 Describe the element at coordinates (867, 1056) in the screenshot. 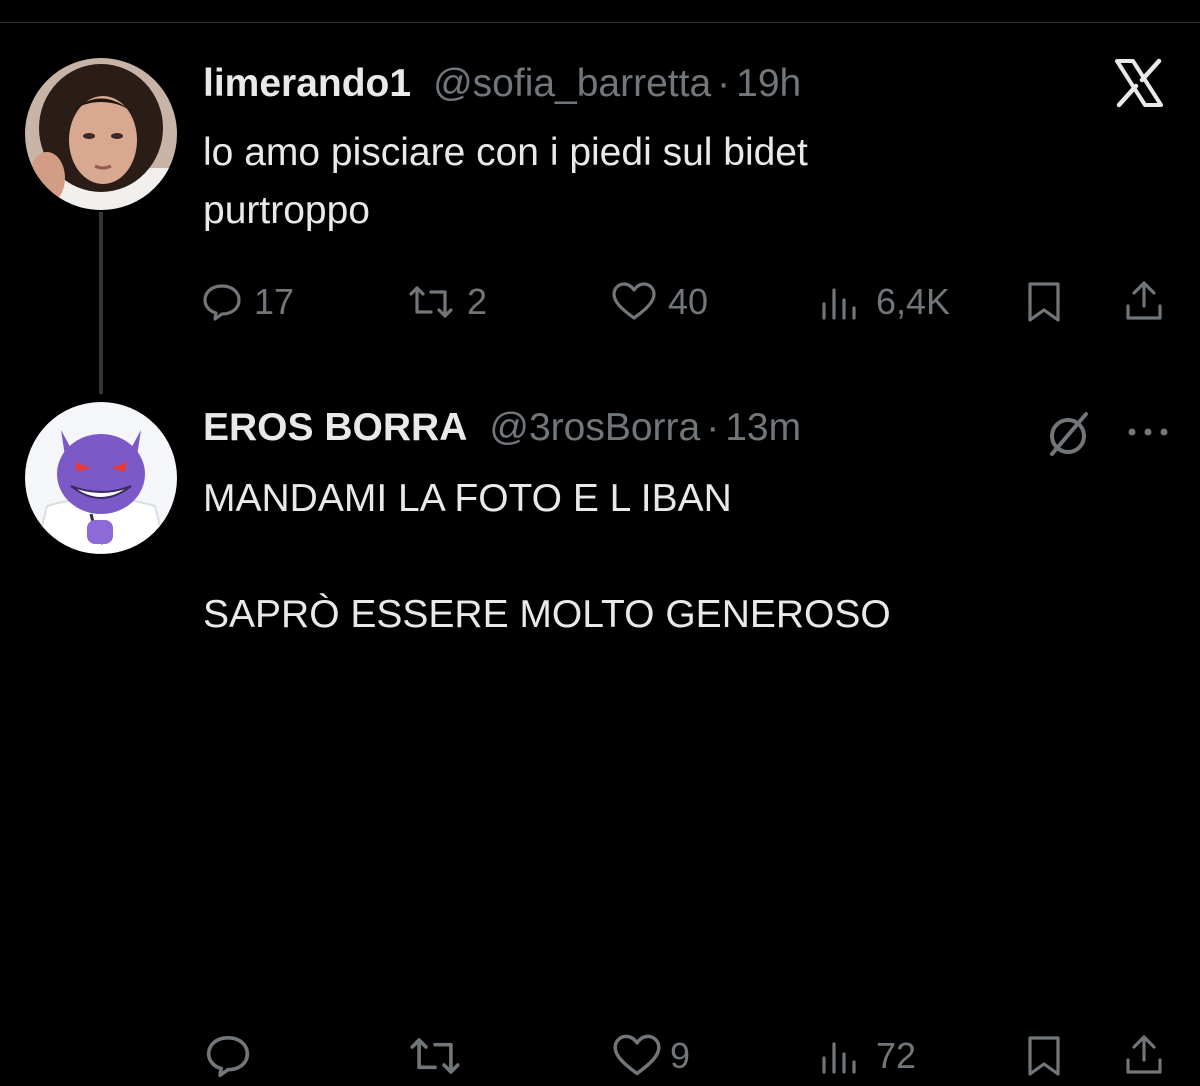

I see `views-button: 72` at that location.